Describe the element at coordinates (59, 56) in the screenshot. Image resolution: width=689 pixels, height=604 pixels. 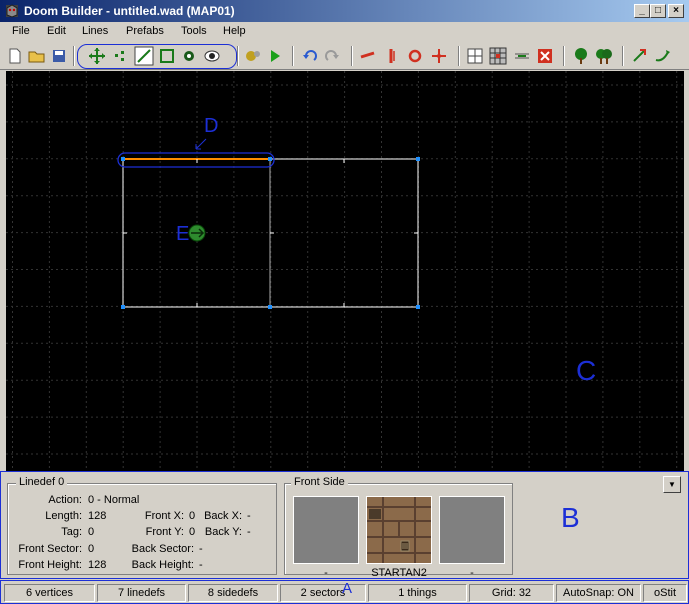
I see `save-icon` at that location.